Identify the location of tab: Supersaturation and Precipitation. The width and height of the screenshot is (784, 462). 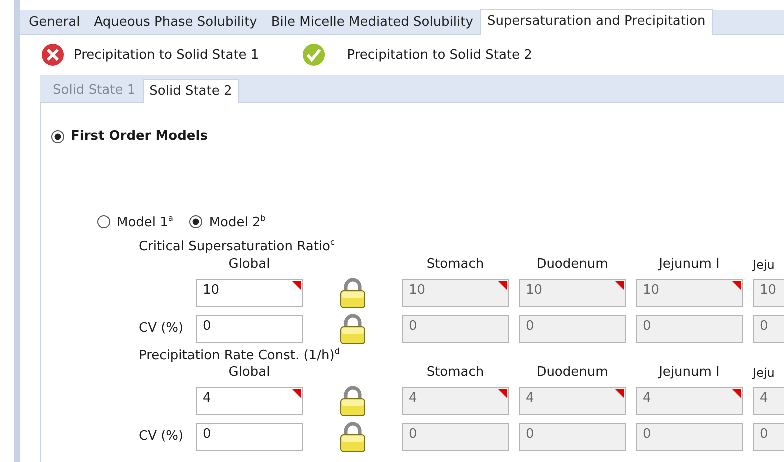
(596, 22).